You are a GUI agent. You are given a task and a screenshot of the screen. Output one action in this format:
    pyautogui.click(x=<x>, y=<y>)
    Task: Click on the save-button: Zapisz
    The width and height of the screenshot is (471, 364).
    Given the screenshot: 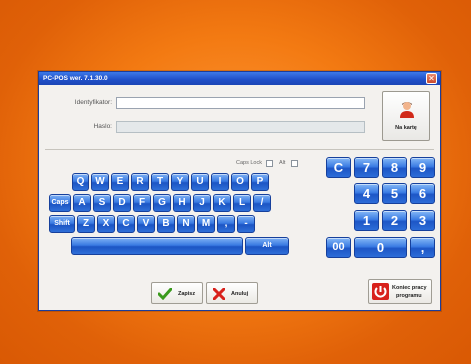 What is the action you would take?
    pyautogui.click(x=177, y=293)
    